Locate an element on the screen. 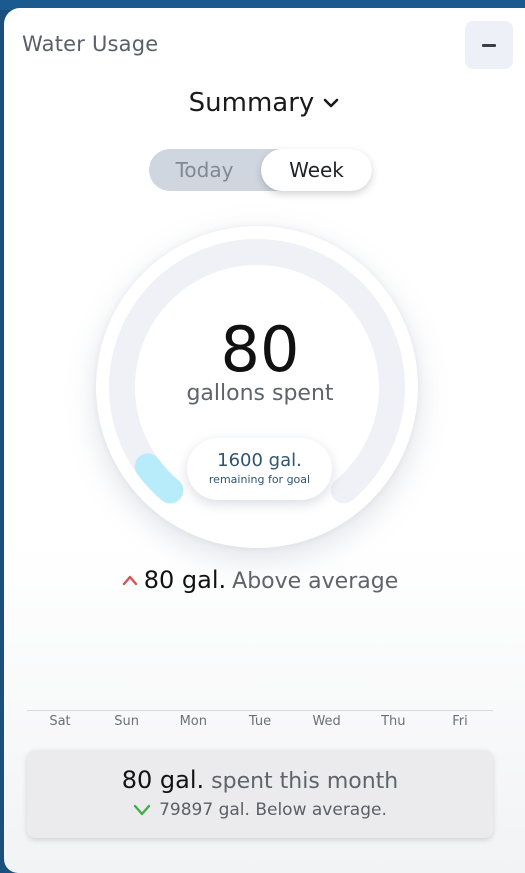  remaining-caption: remaining for goal is located at coordinates (259, 479).